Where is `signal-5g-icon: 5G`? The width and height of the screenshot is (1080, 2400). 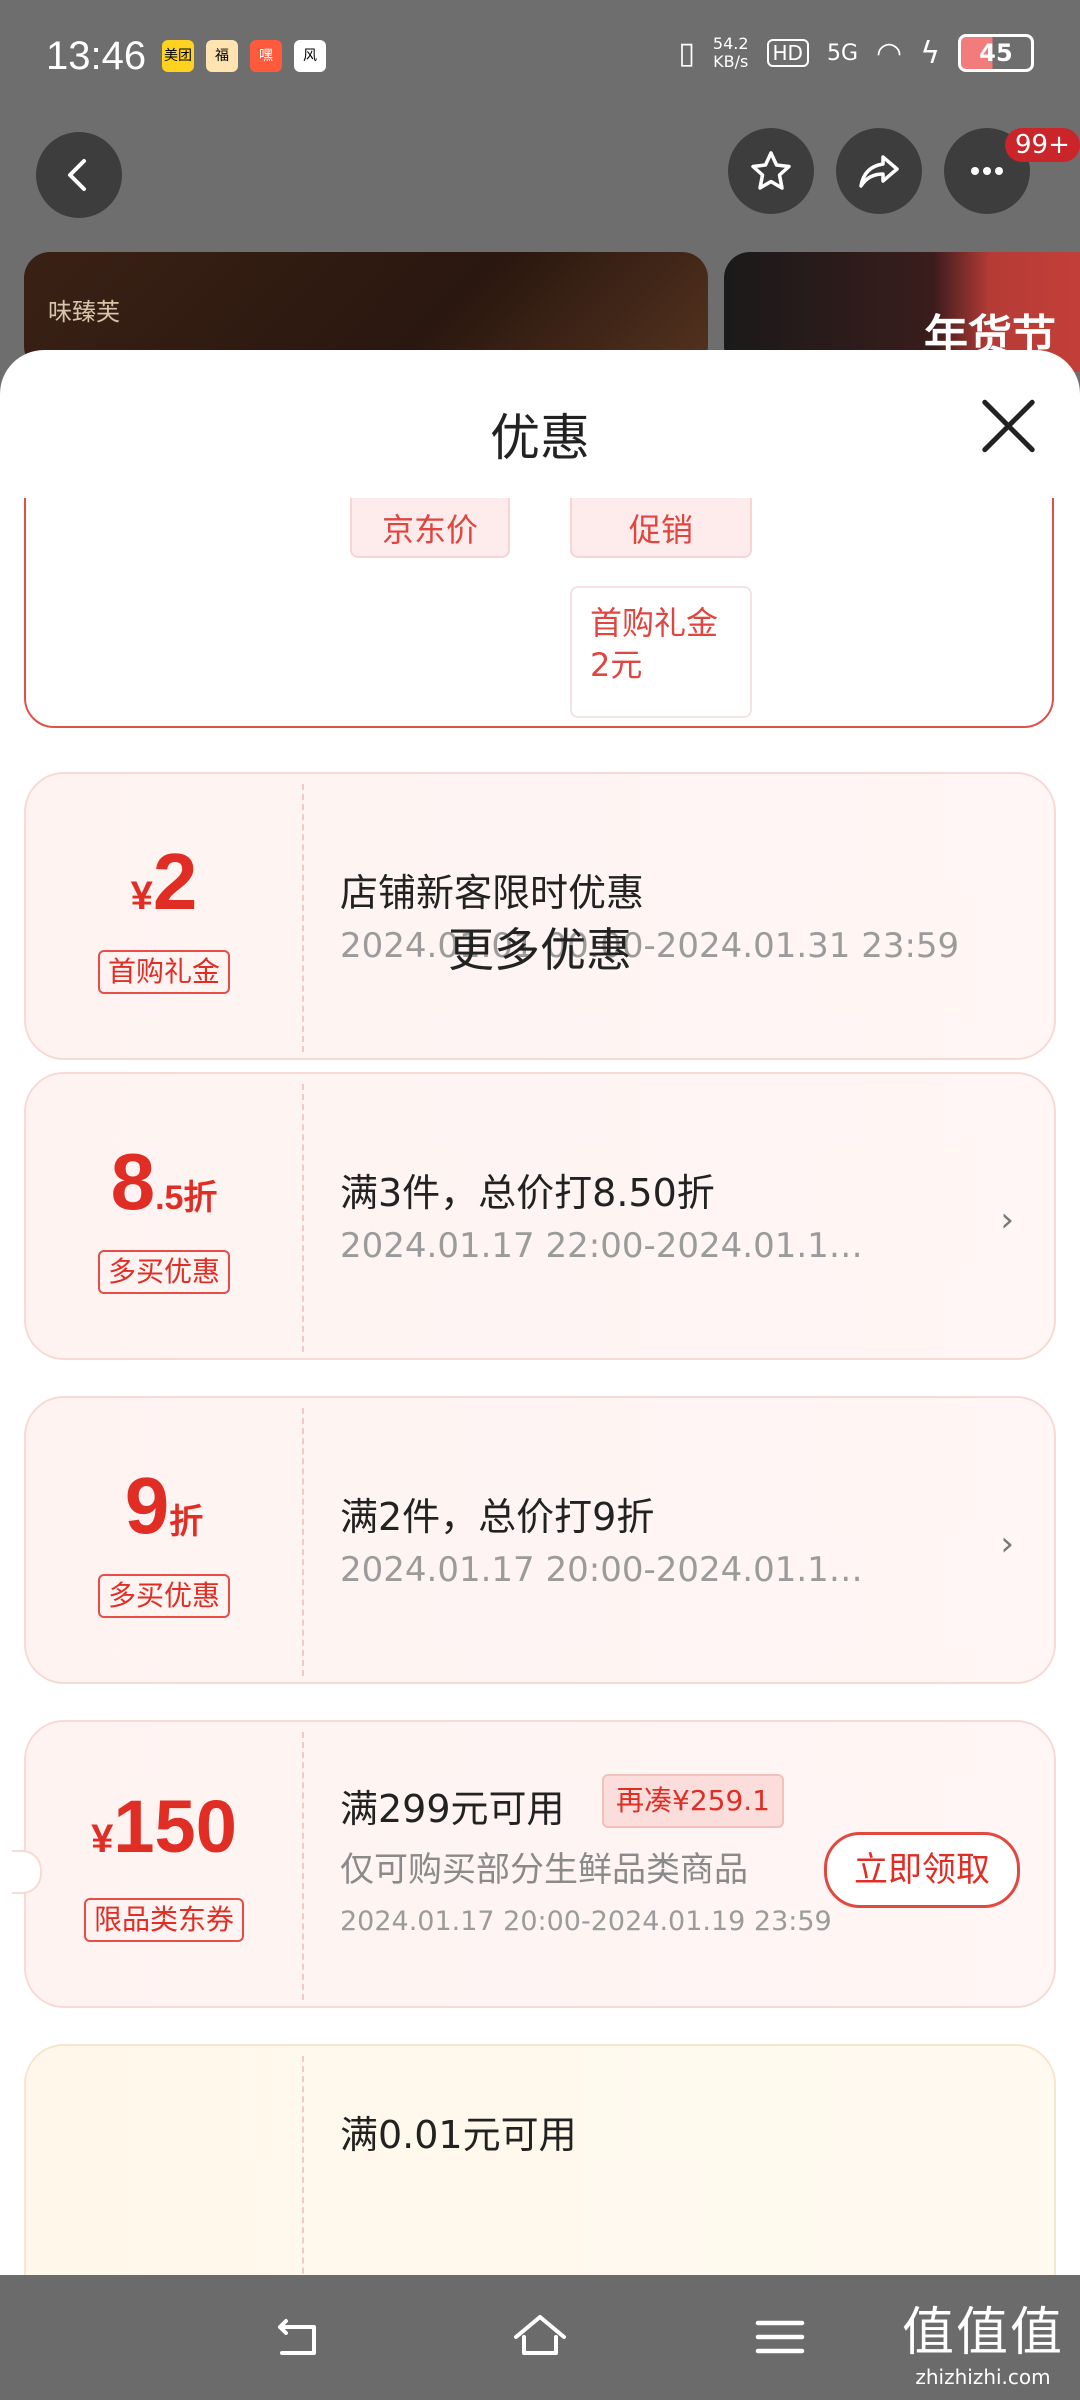 signal-5g-icon: 5G is located at coordinates (842, 53).